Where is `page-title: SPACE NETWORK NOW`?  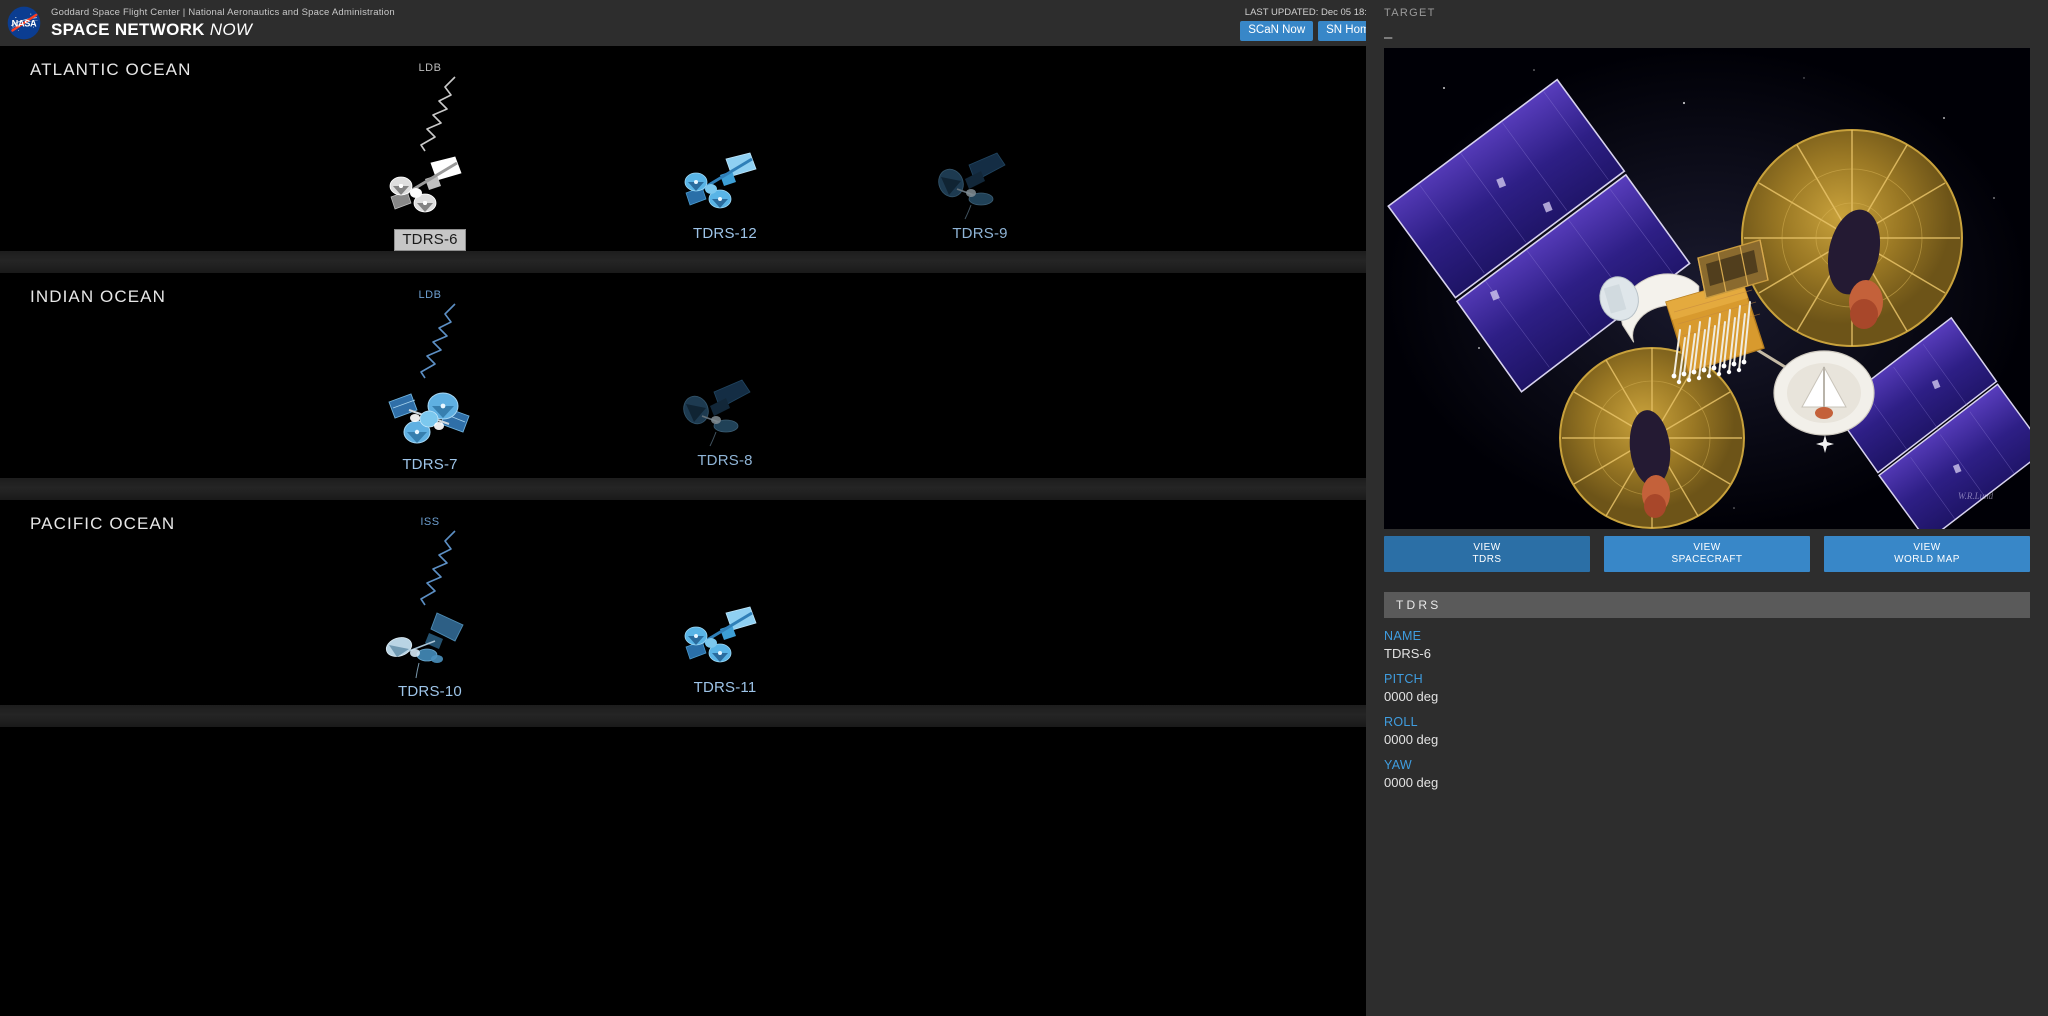 page-title: SPACE NETWORK NOW is located at coordinates (223, 29).